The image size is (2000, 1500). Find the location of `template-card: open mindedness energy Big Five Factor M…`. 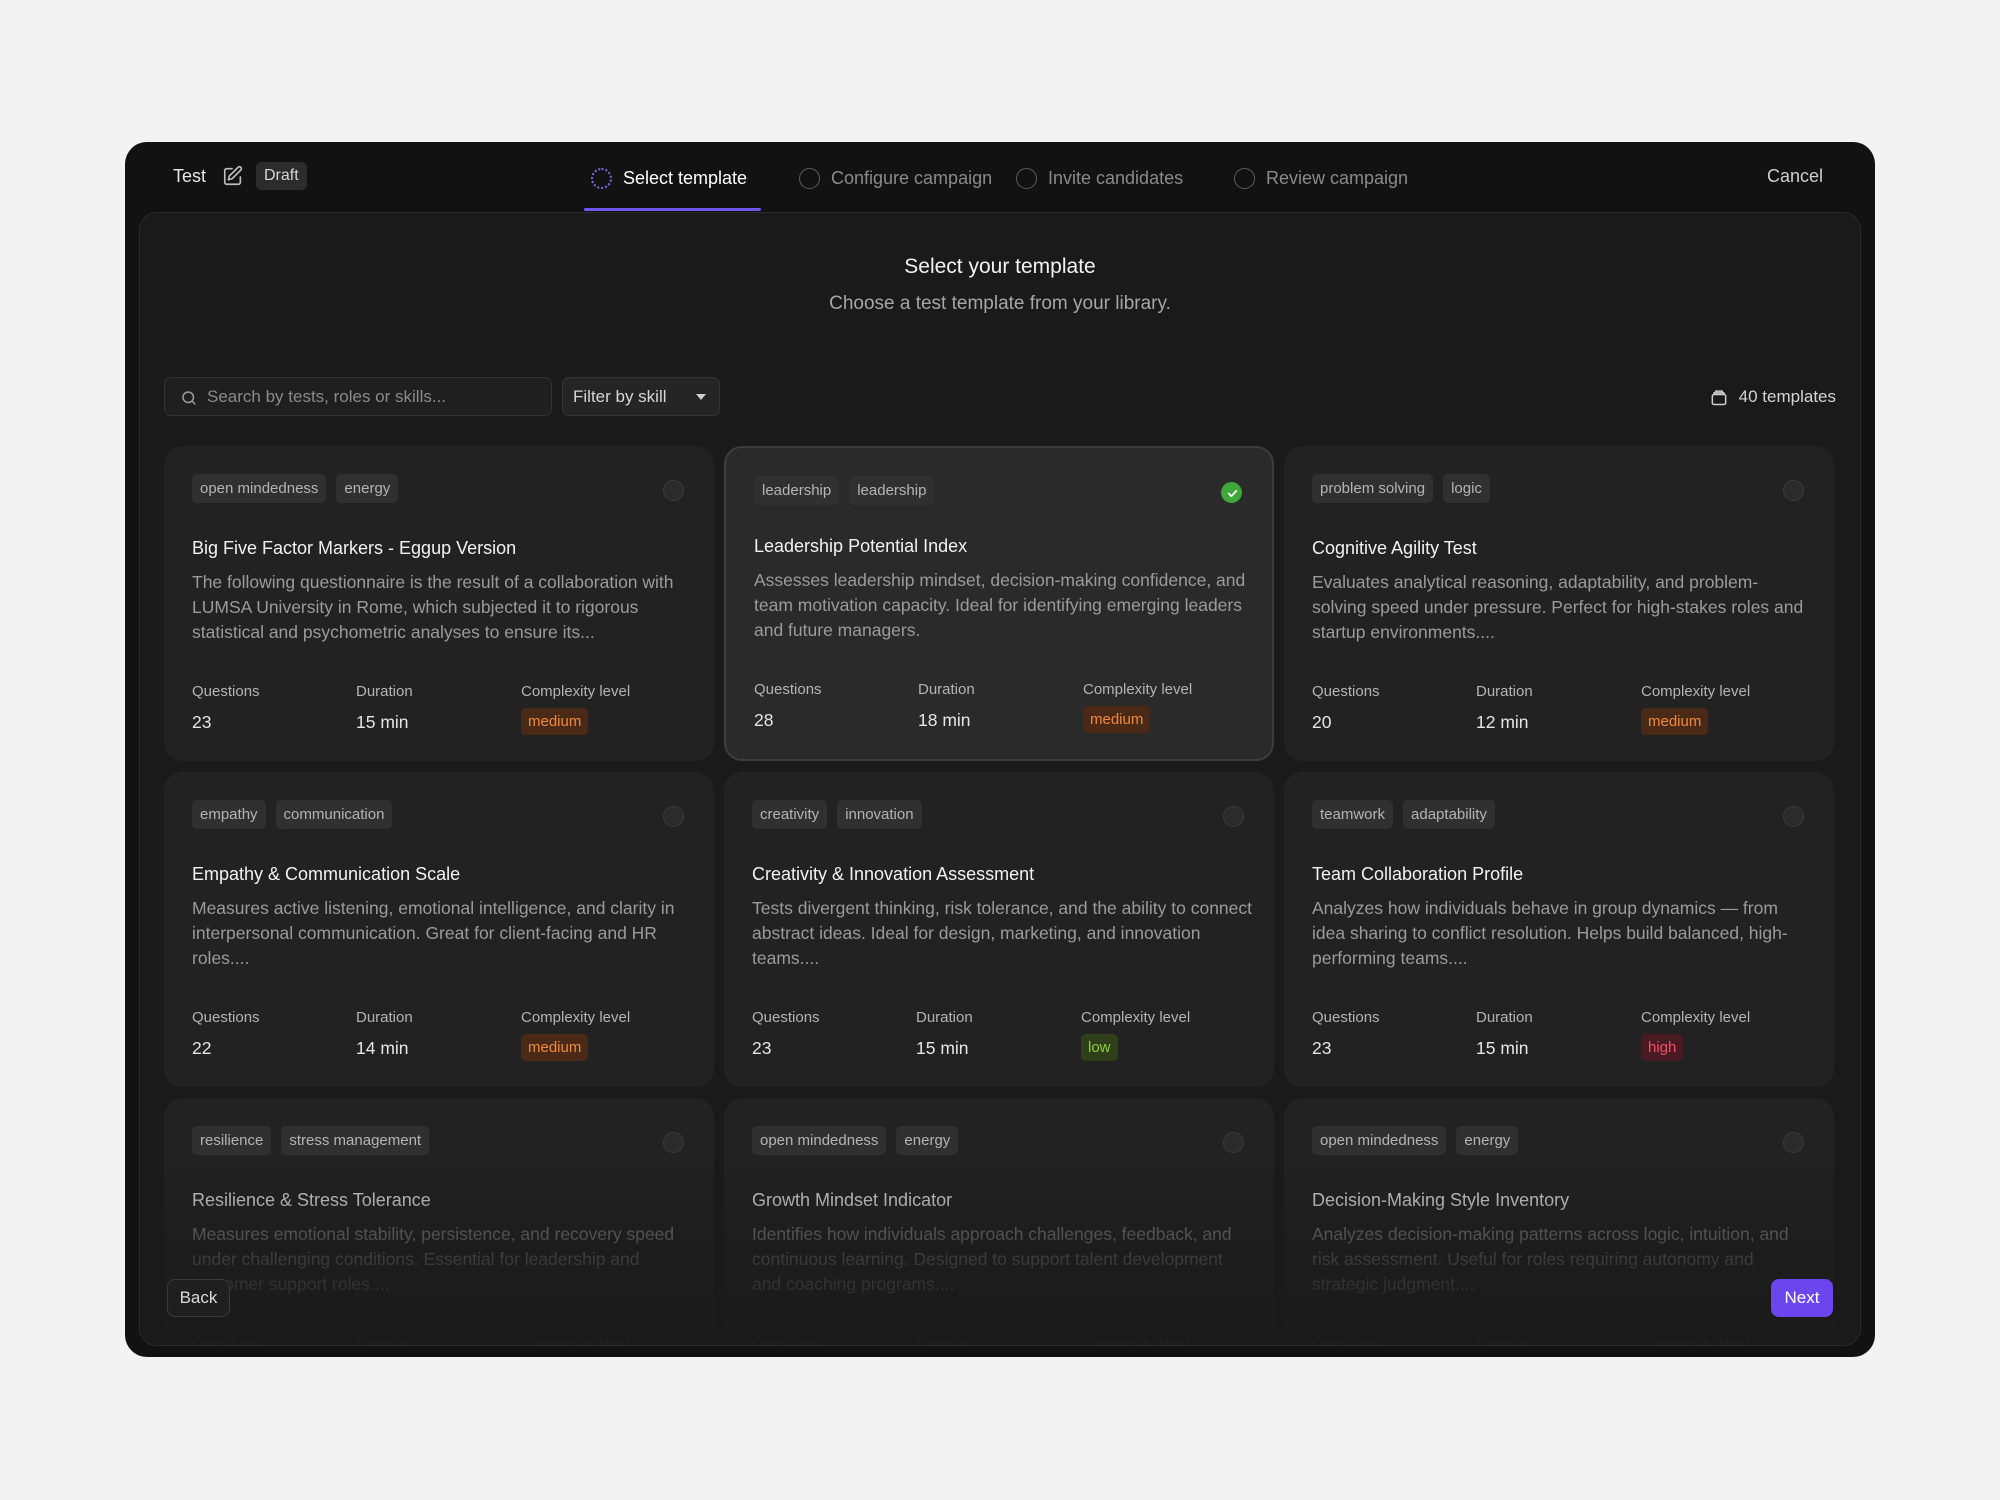

template-card: open mindedness energy Big Five Factor M… is located at coordinates (439, 603).